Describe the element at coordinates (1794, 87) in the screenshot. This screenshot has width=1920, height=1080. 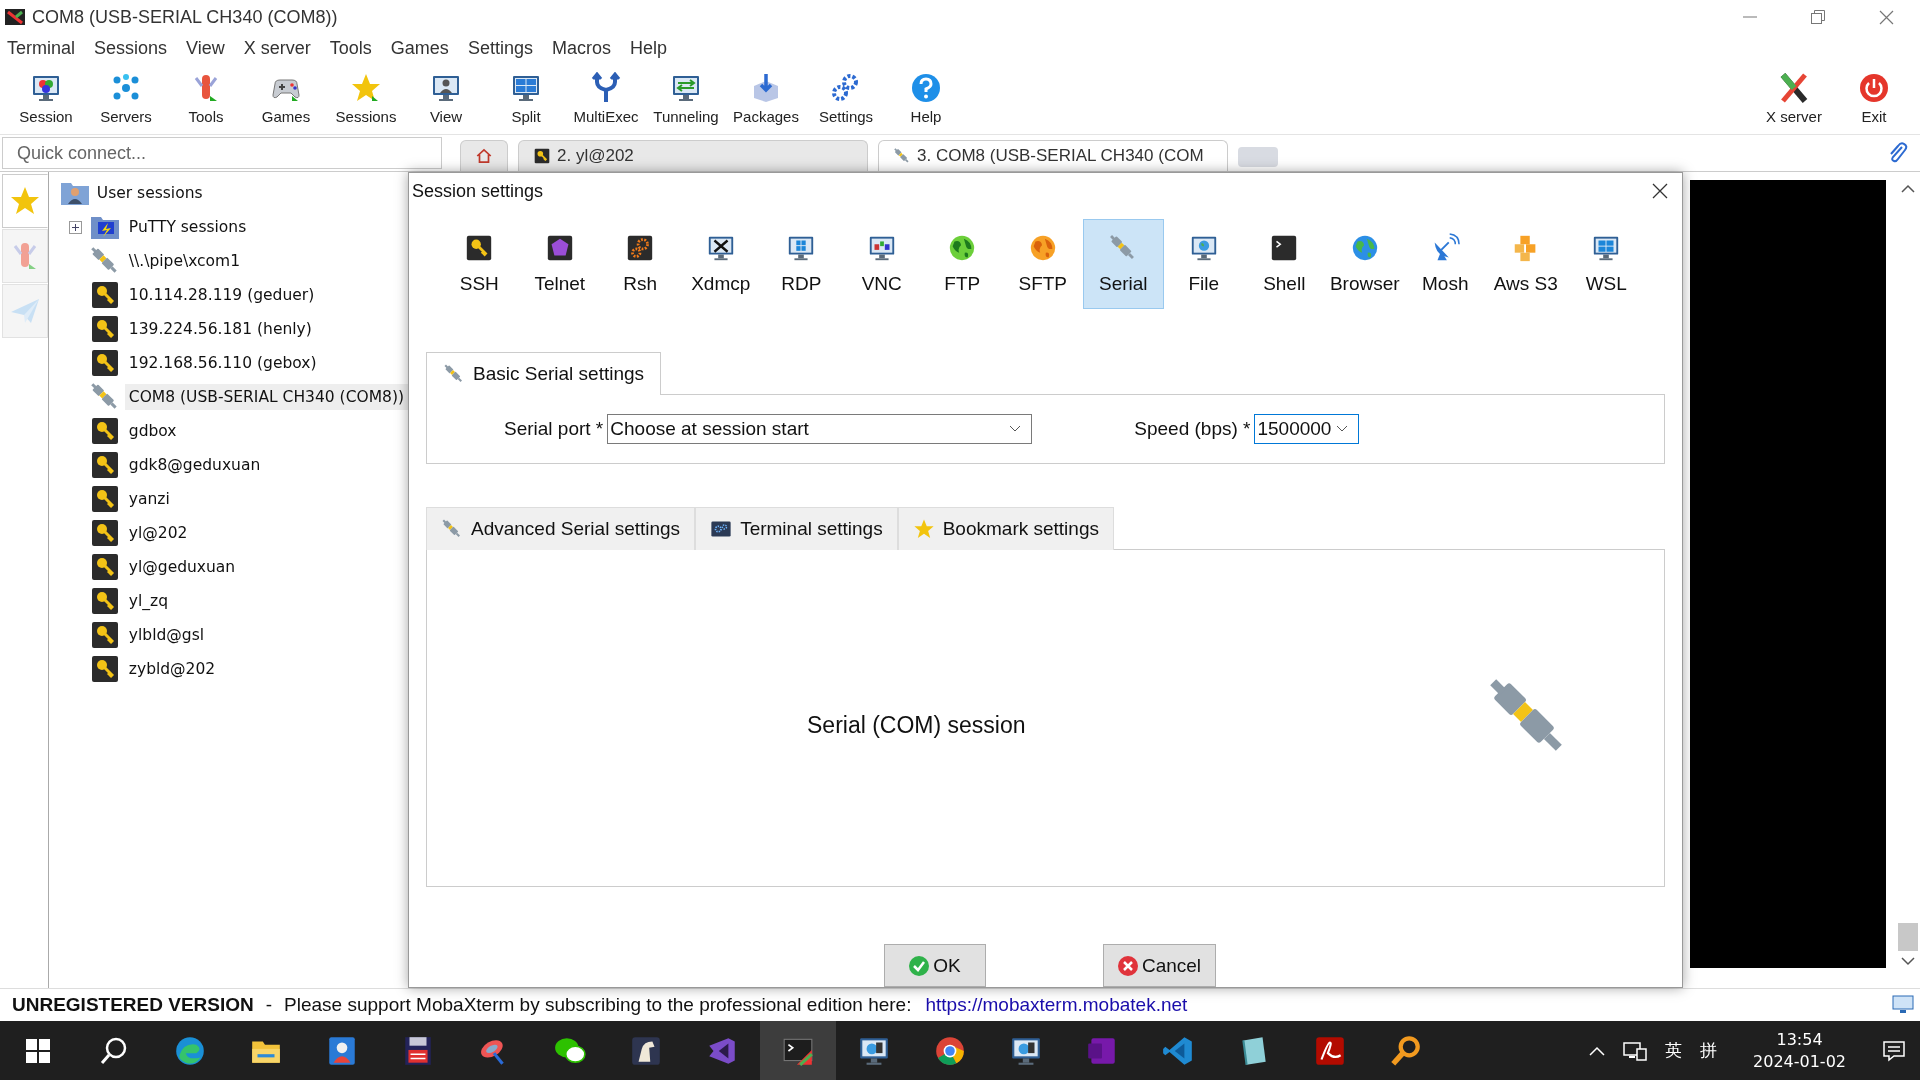
I see `x-logo-icon` at that location.